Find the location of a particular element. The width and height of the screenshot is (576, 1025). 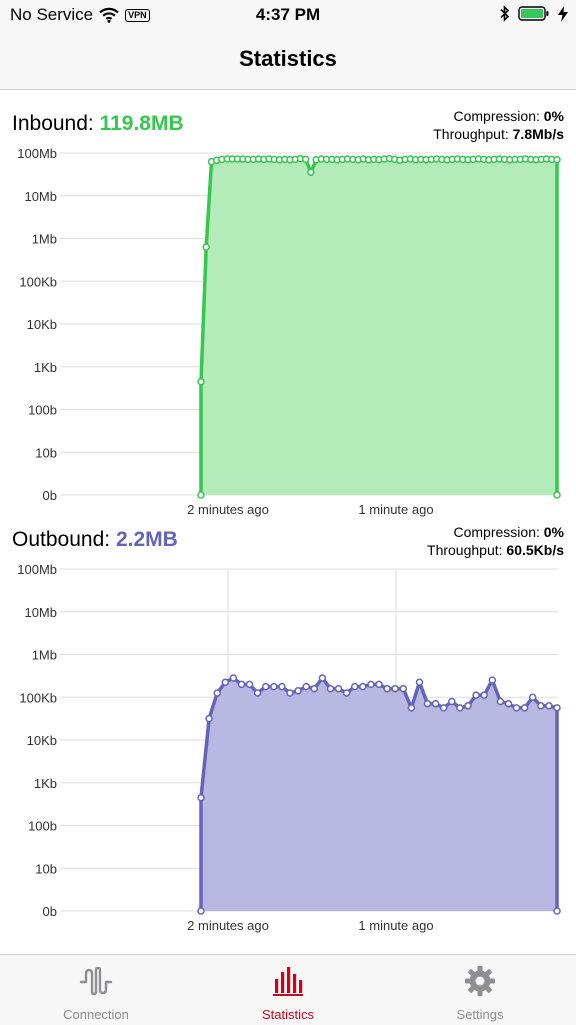

outbound-area is located at coordinates (379, 794).